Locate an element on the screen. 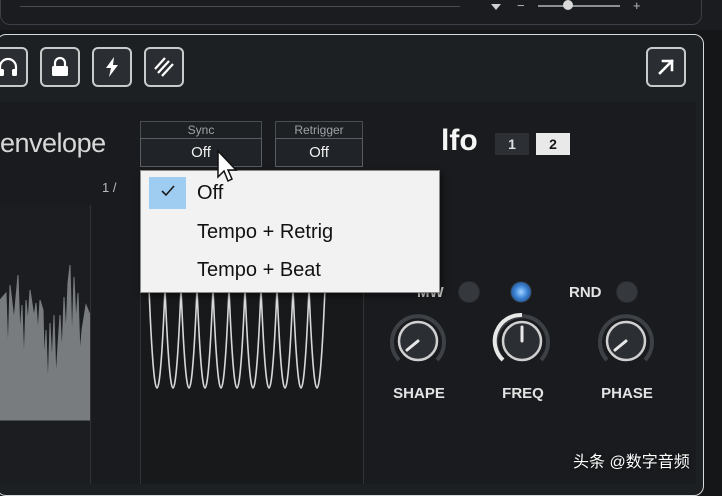 This screenshot has width=722, height=496. lfo-waveform is located at coordinates (252, 385).